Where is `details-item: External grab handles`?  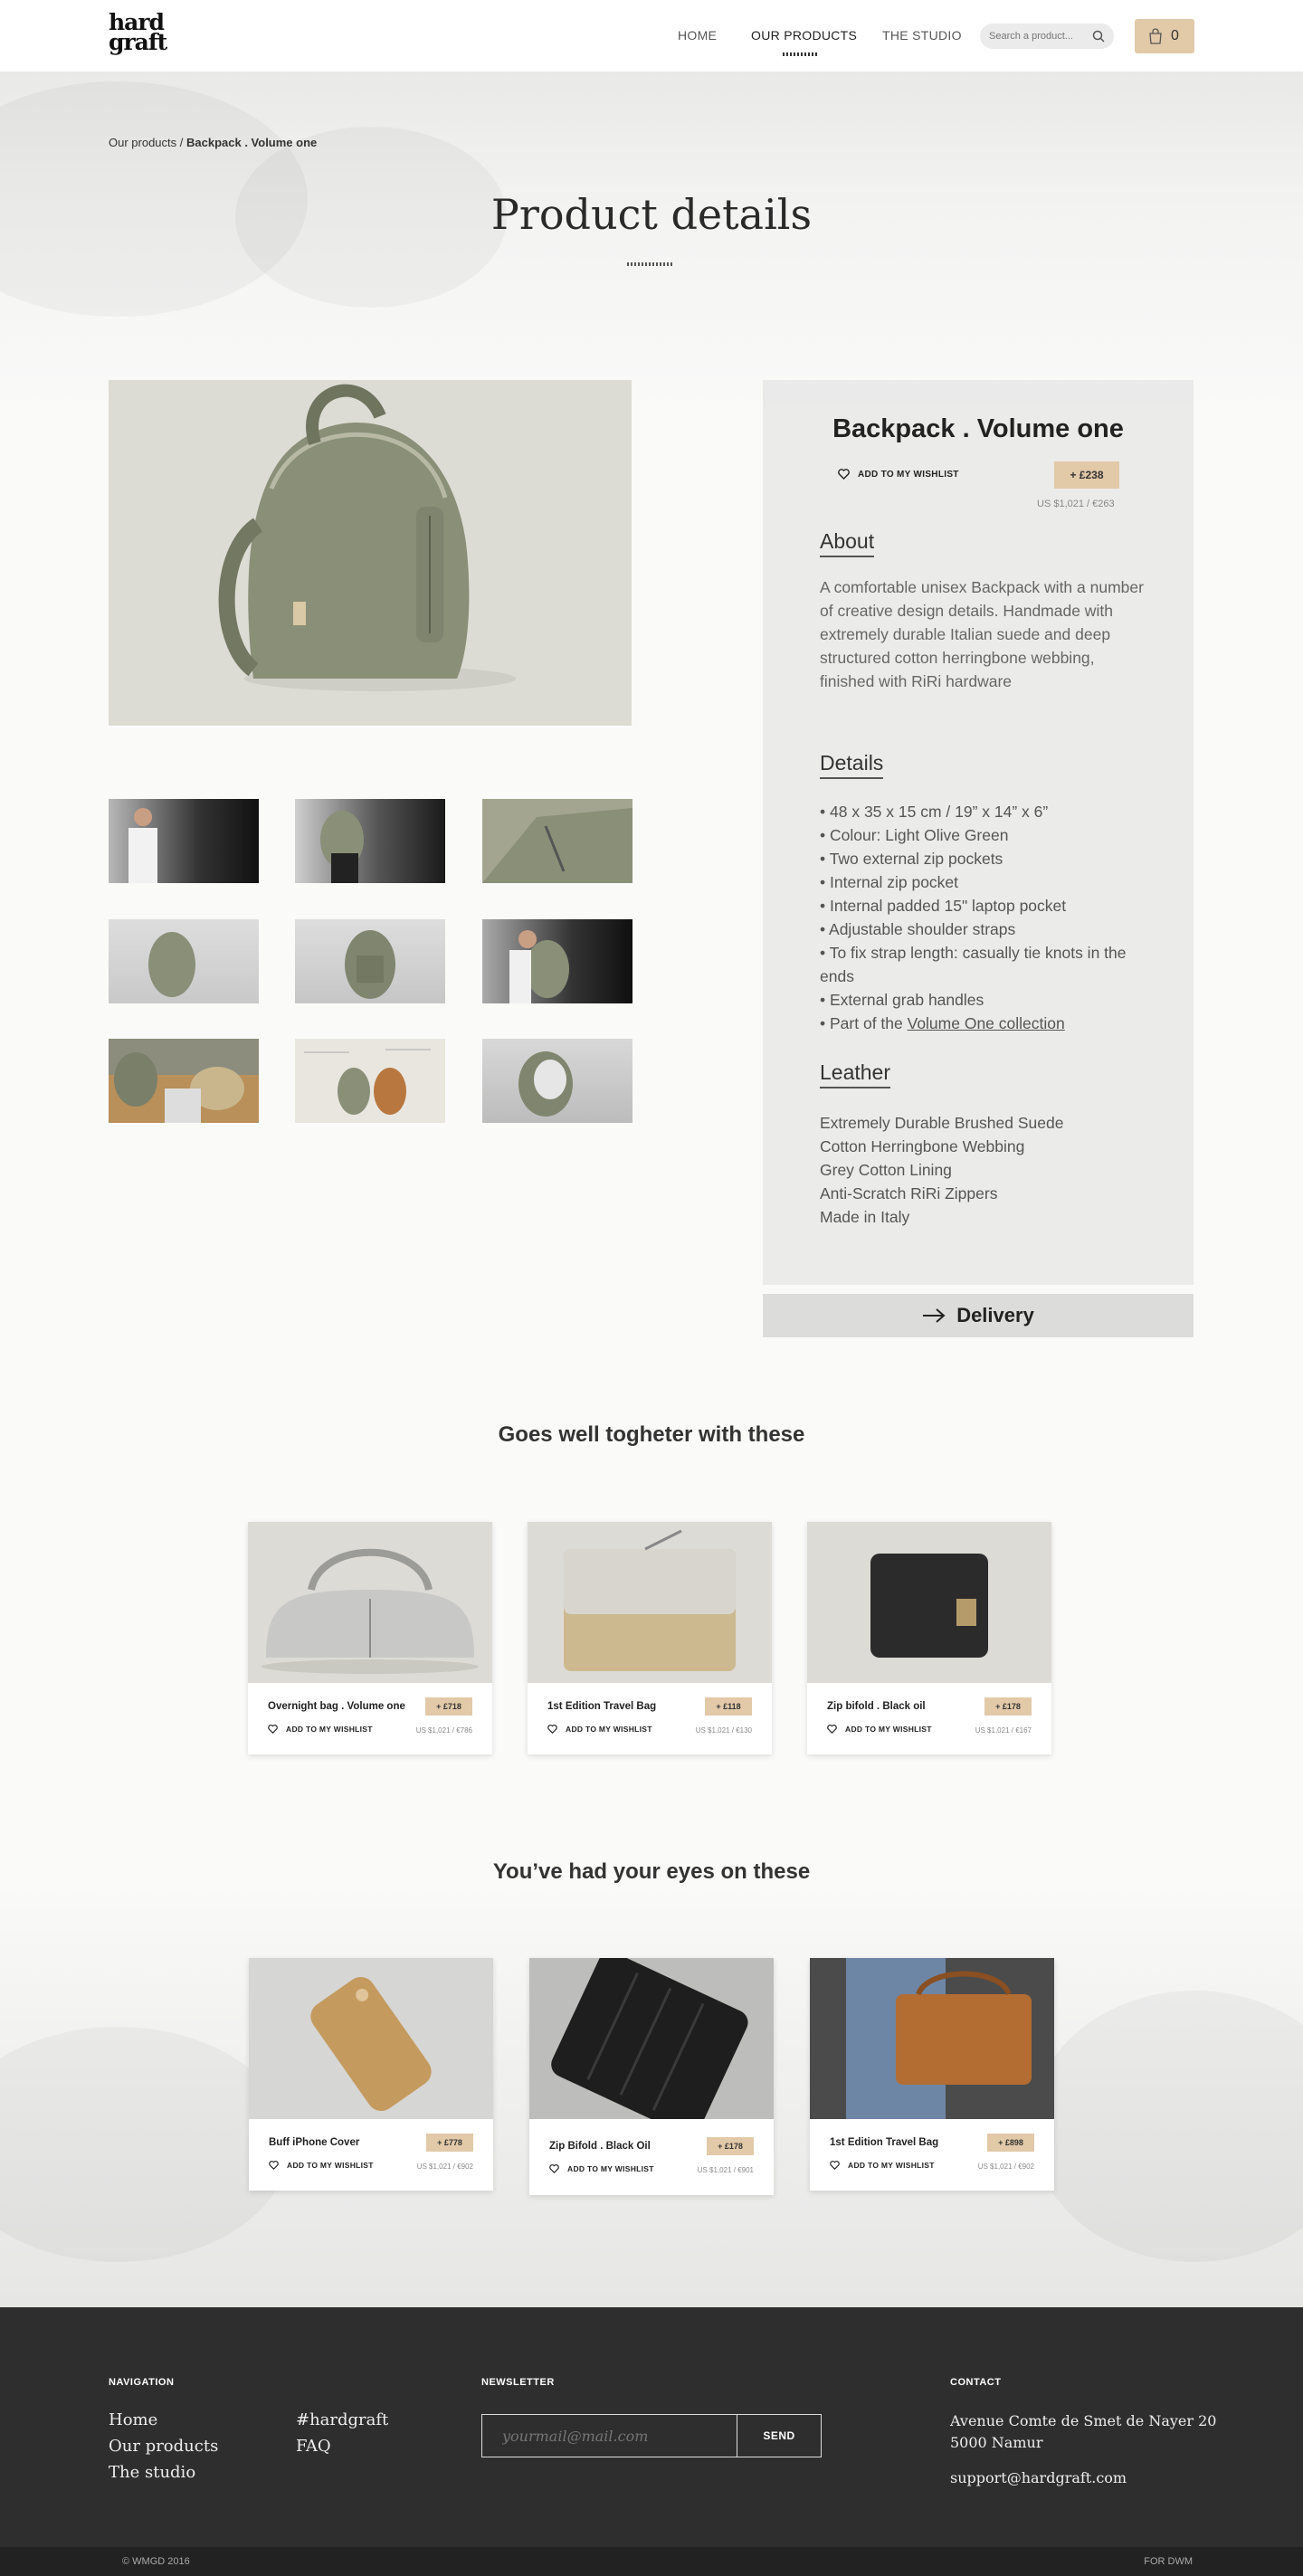 details-item: External grab handles is located at coordinates (983, 1000).